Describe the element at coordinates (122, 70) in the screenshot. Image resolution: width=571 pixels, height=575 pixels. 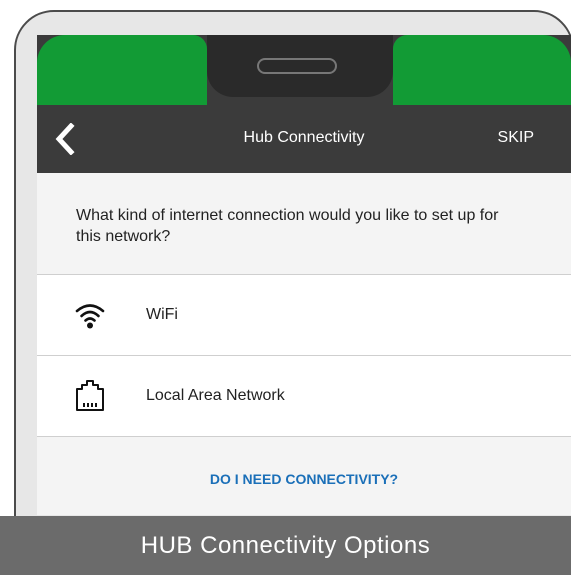
I see `status-bar-left` at that location.